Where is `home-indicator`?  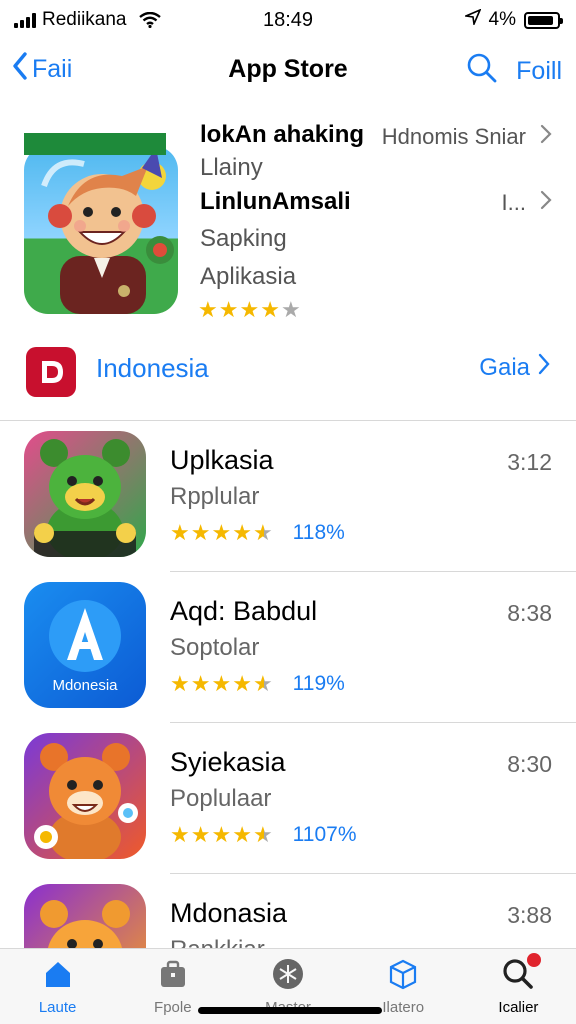
home-indicator is located at coordinates (290, 1010).